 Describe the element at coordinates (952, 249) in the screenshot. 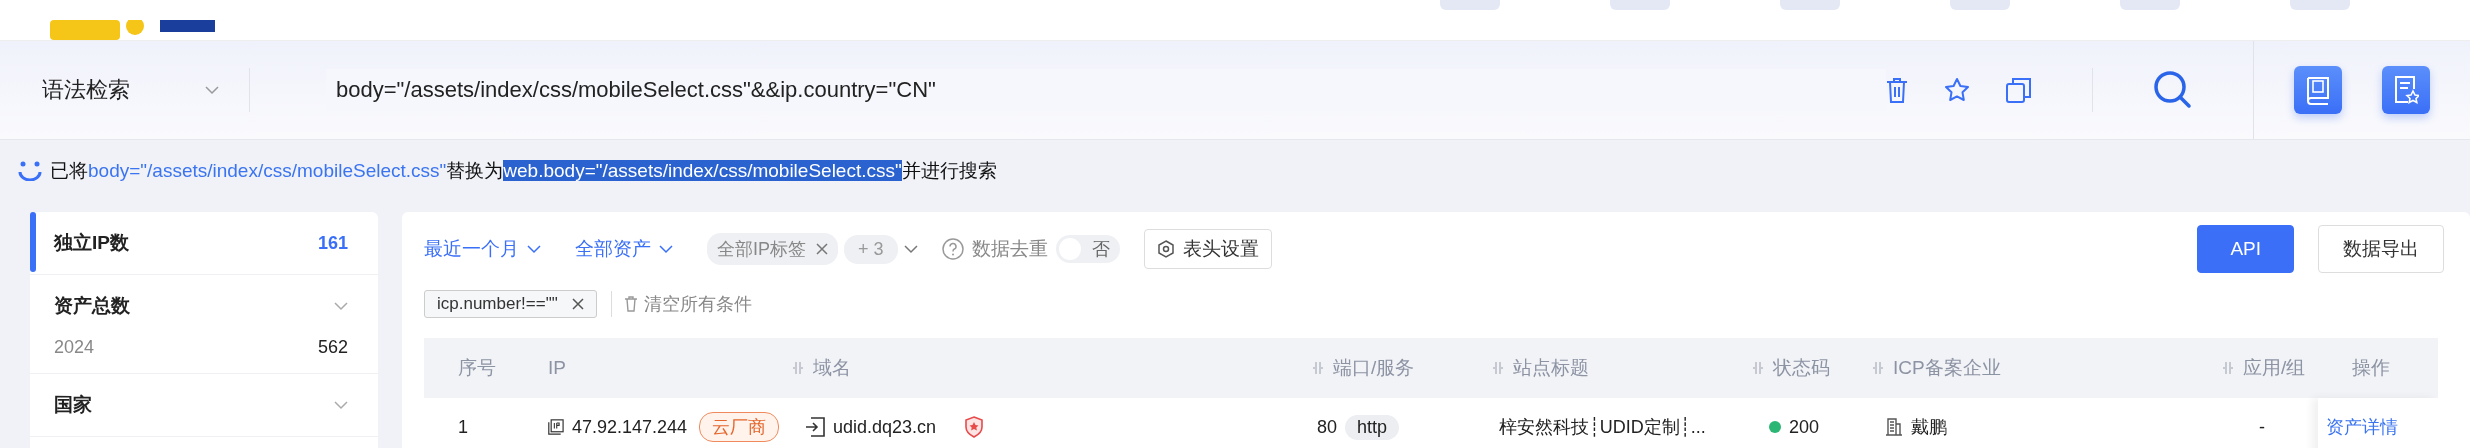

I see `help-icon` at that location.